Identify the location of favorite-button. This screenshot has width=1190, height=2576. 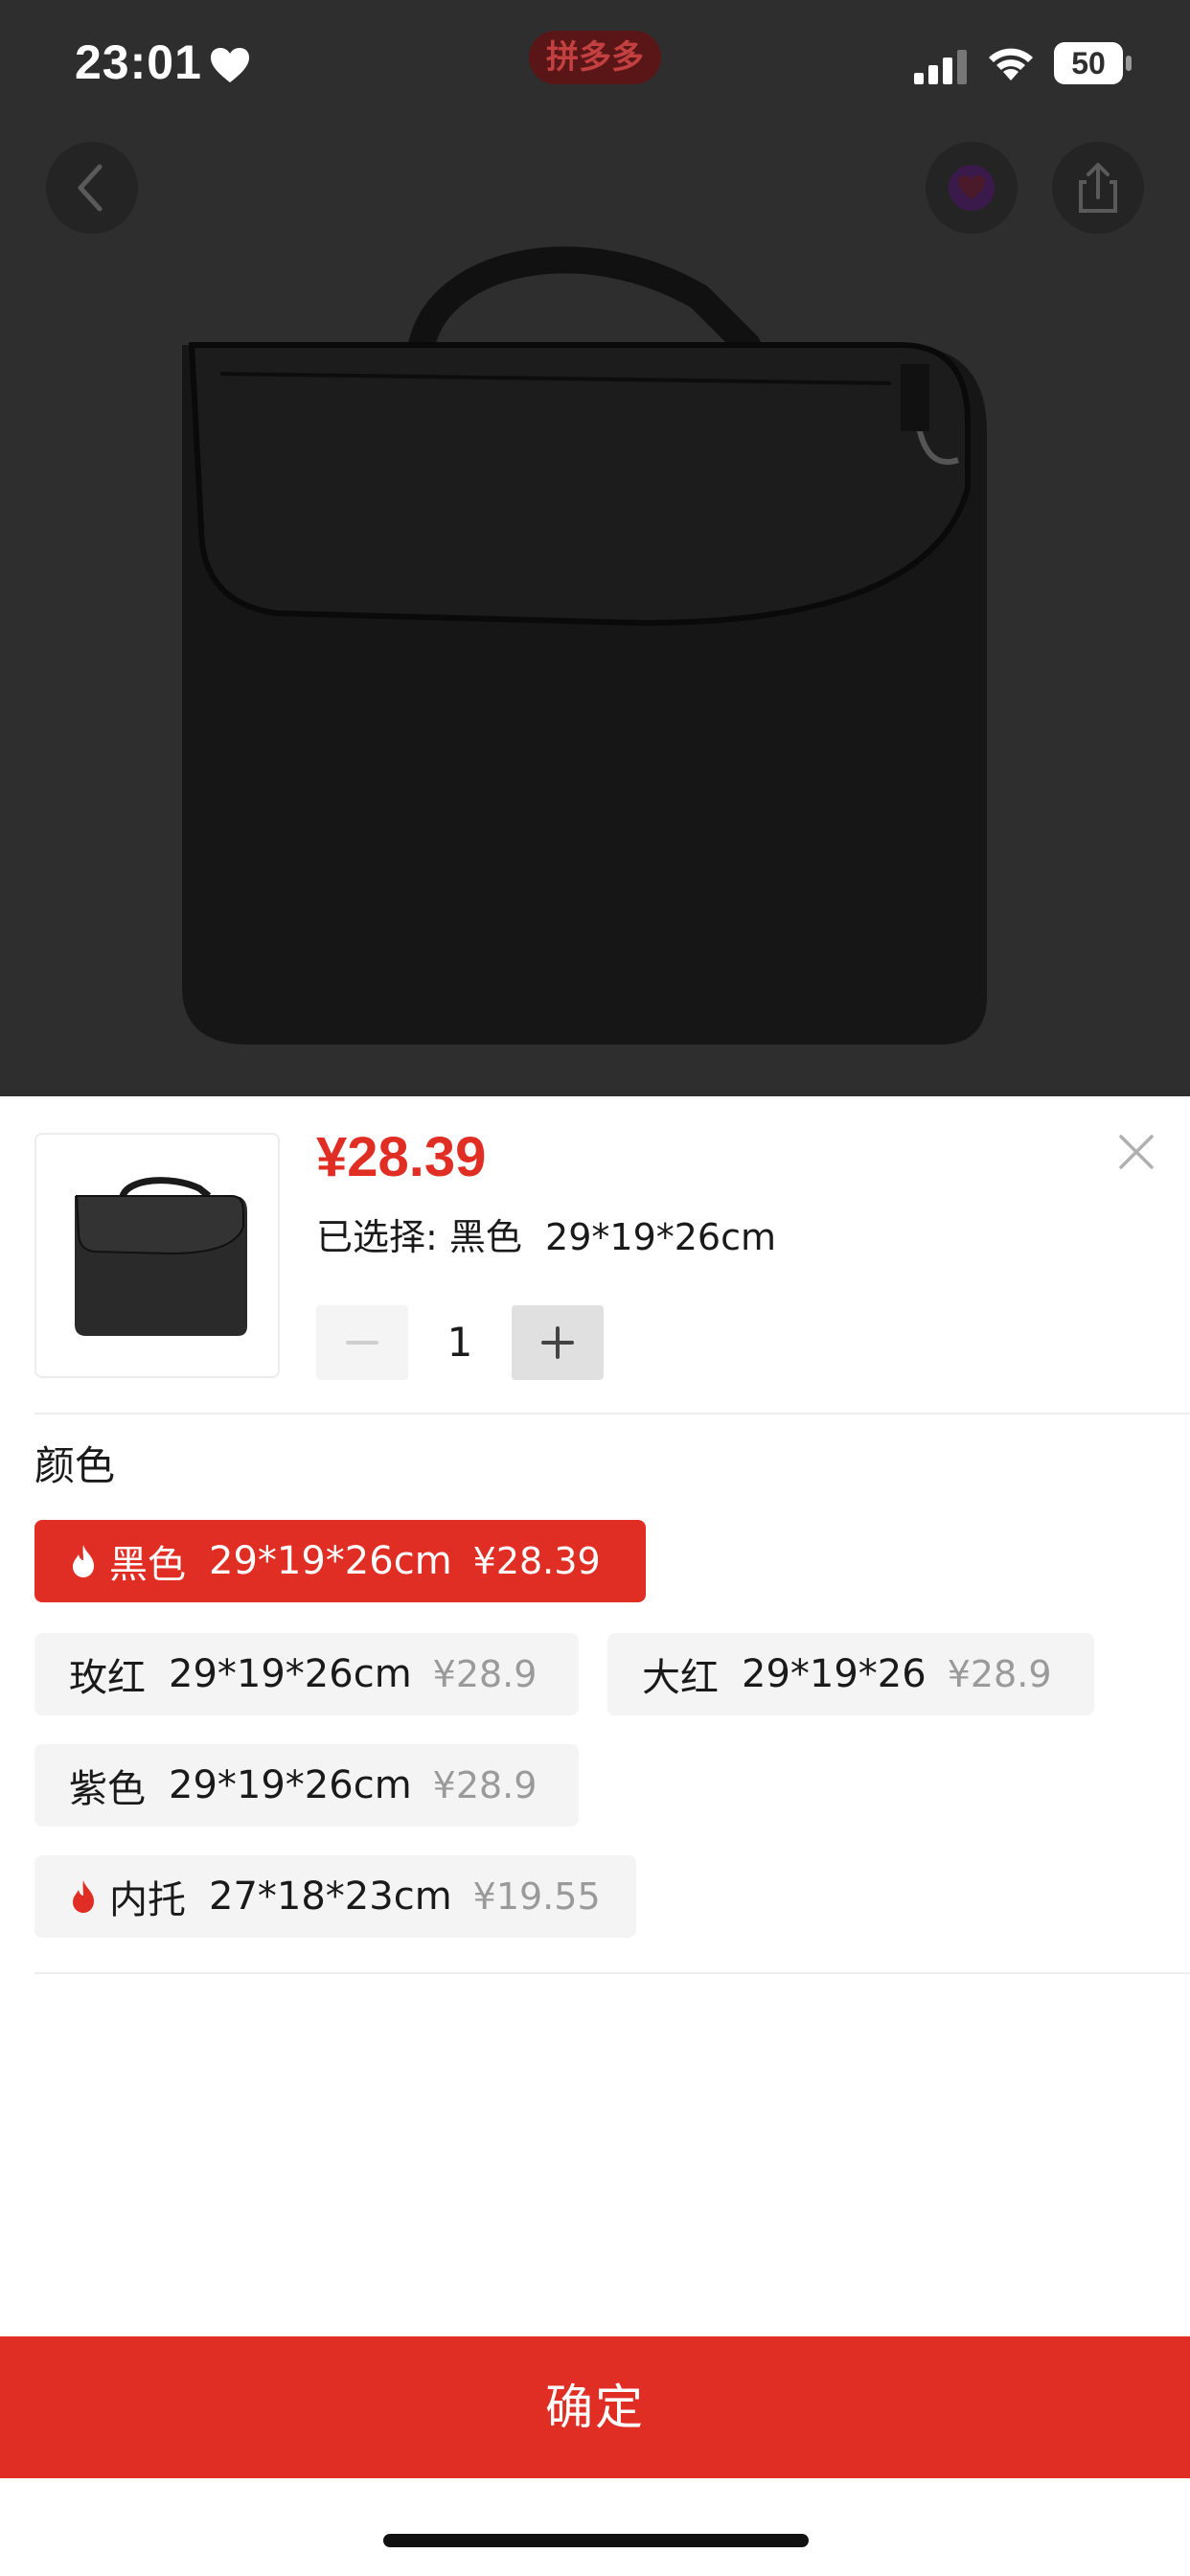
(972, 188).